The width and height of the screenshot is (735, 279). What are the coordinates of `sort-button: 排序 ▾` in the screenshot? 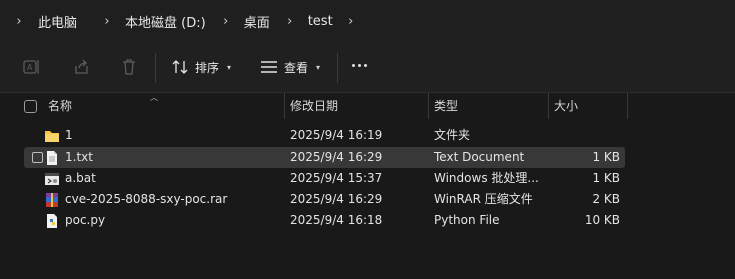 It's located at (201, 67).